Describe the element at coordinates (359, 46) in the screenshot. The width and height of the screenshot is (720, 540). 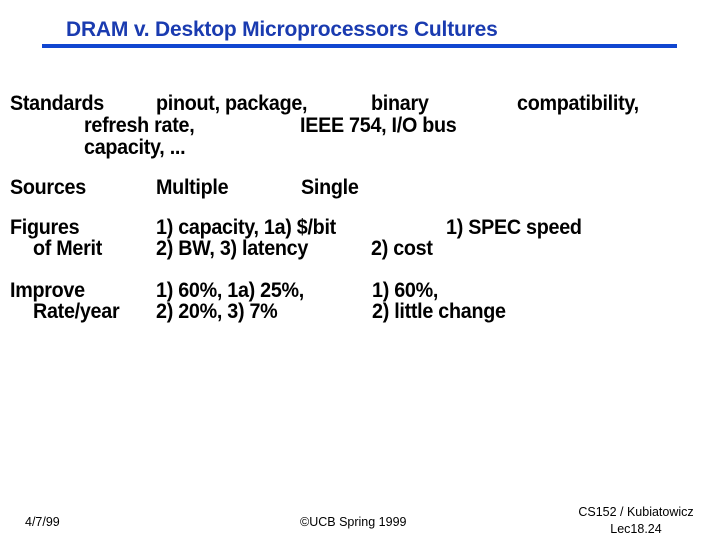
I see `title-underline` at that location.